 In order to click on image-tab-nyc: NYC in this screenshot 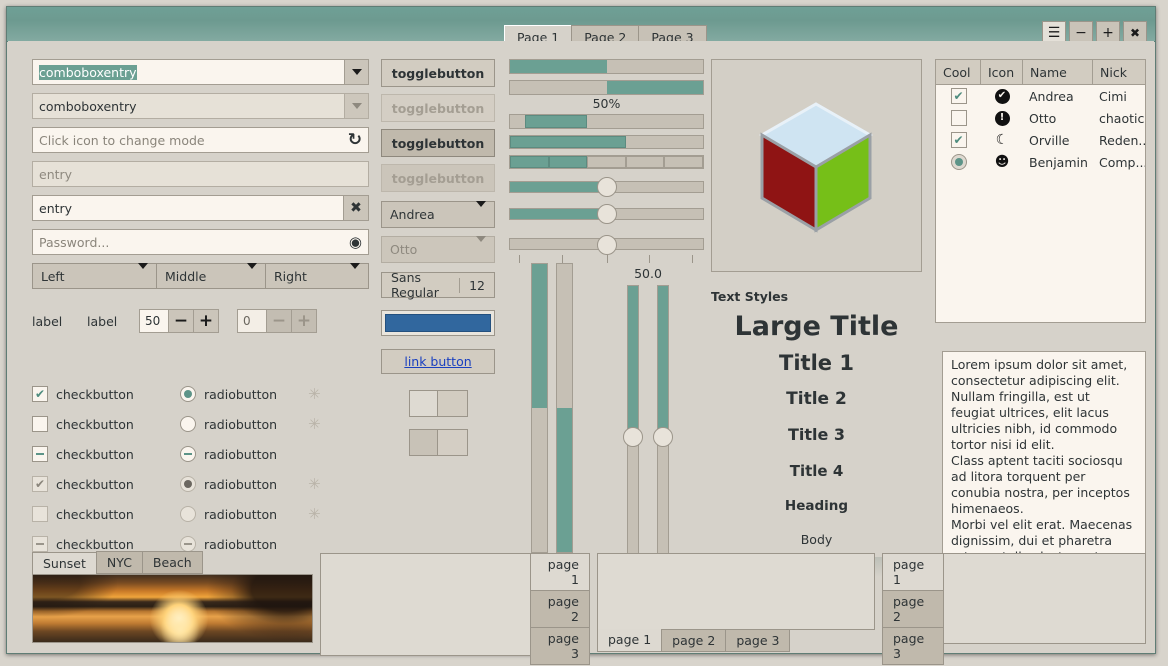, I will do `click(119, 562)`.